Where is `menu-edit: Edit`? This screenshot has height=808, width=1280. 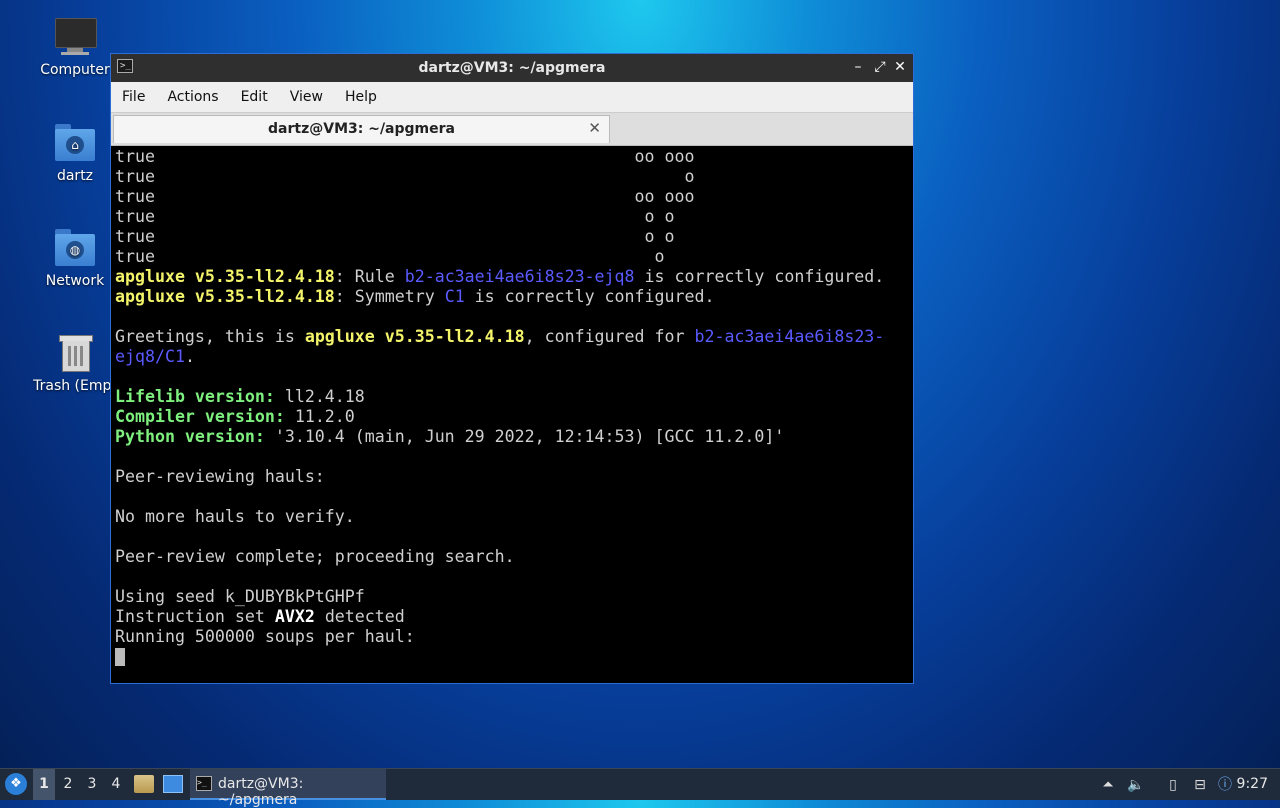
menu-edit: Edit is located at coordinates (254, 97).